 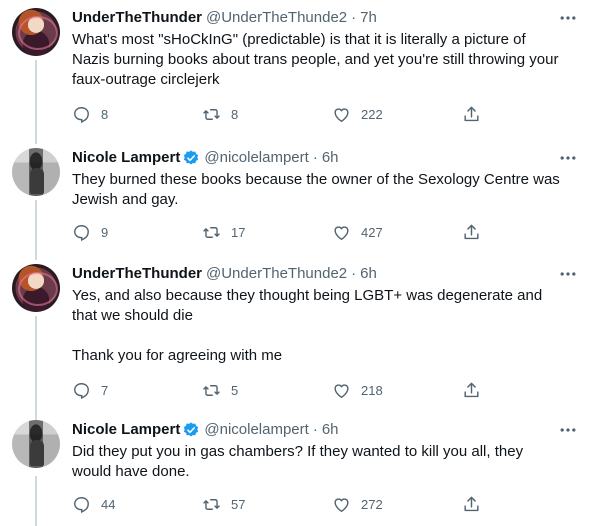 I want to click on like-button: 427, so click(x=397, y=232).